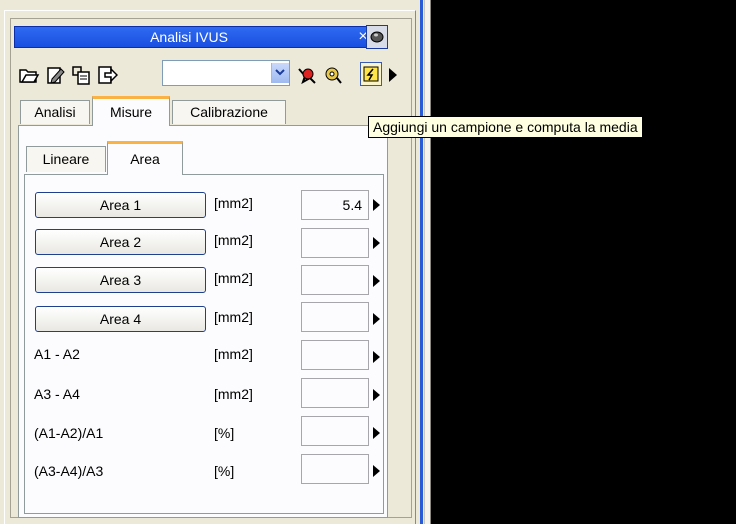 The image size is (736, 524). Describe the element at coordinates (335, 393) in the screenshot. I see `a3-a4-value` at that location.